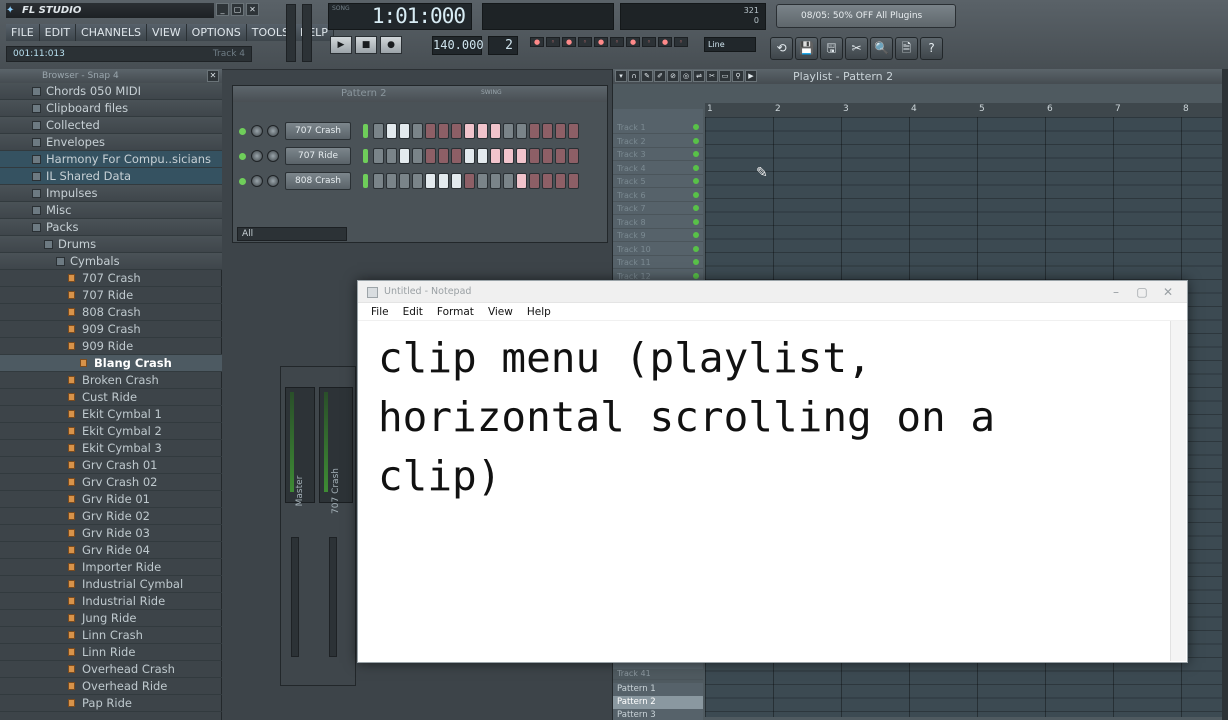  Describe the element at coordinates (658, 154) in the screenshot. I see `playlist-track-header: Track 3` at that location.